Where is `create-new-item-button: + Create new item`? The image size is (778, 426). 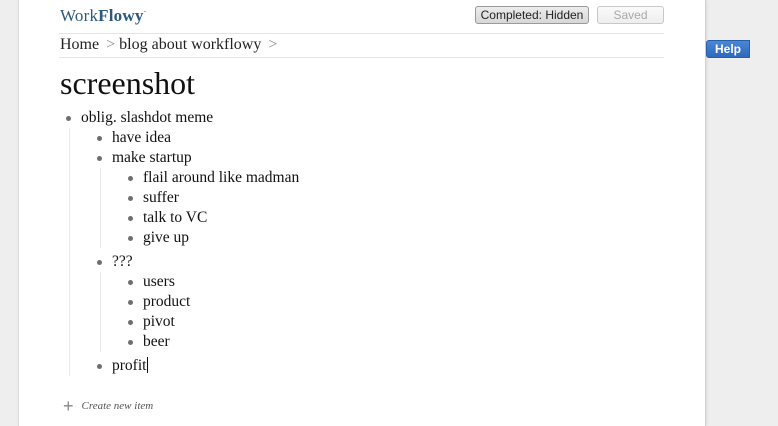
create-new-item-button: + Create new item is located at coordinates (108, 406).